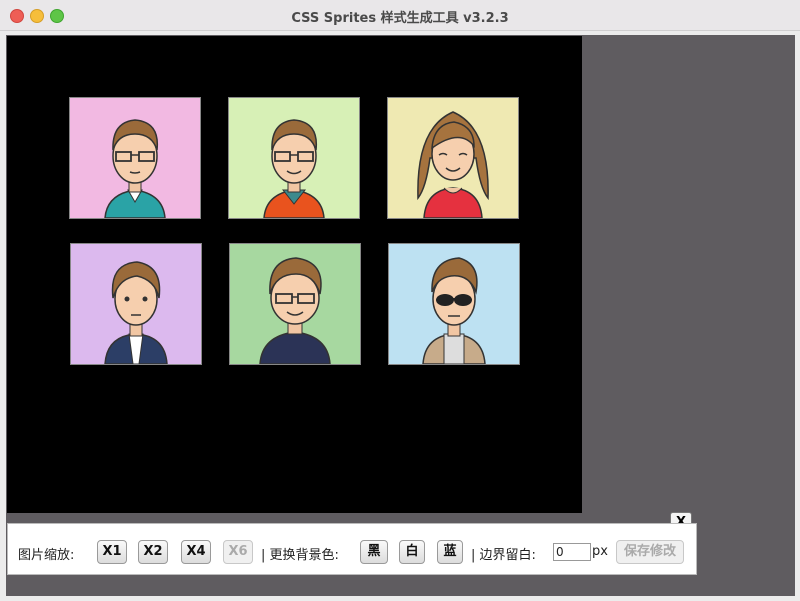  I want to click on title-bar: CSS Sprites 样式生成工具 v3.2.3, so click(400, 15).